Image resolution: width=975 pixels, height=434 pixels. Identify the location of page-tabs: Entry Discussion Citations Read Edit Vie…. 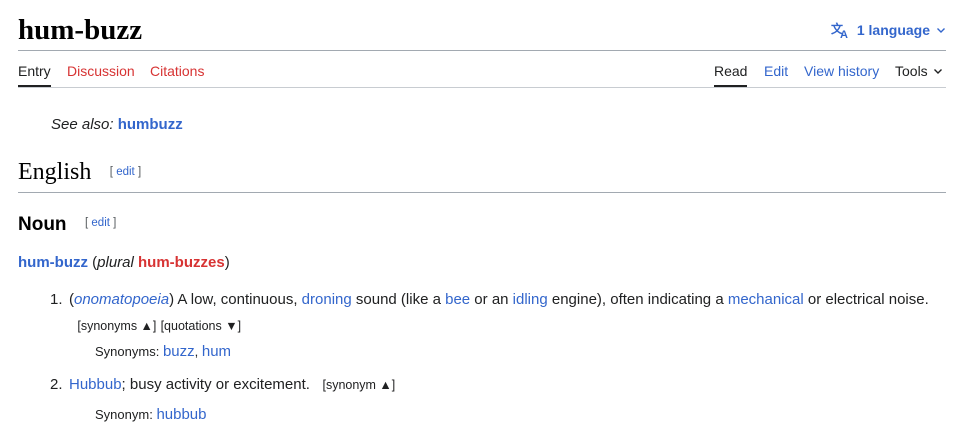
(482, 69).